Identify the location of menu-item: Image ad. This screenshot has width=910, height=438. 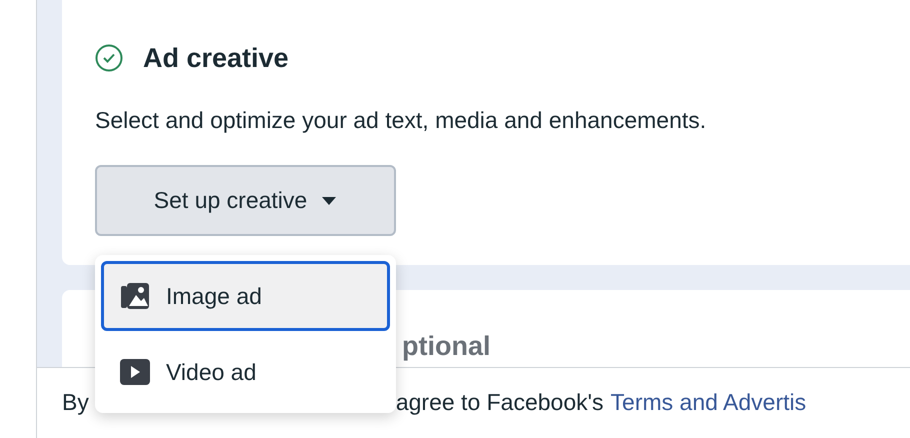
(245, 296).